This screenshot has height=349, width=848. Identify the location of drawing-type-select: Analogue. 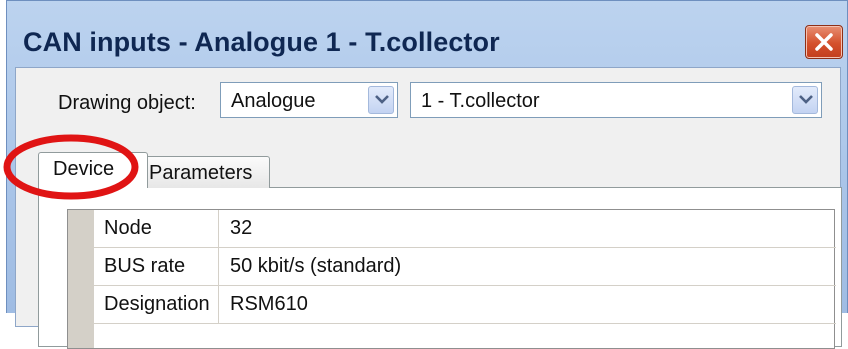
(309, 100).